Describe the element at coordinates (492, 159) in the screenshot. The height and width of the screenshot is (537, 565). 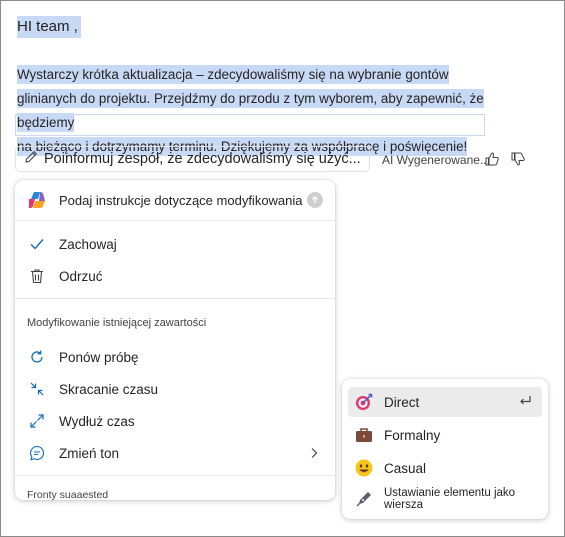
I see `thumbs-up-icon` at that location.